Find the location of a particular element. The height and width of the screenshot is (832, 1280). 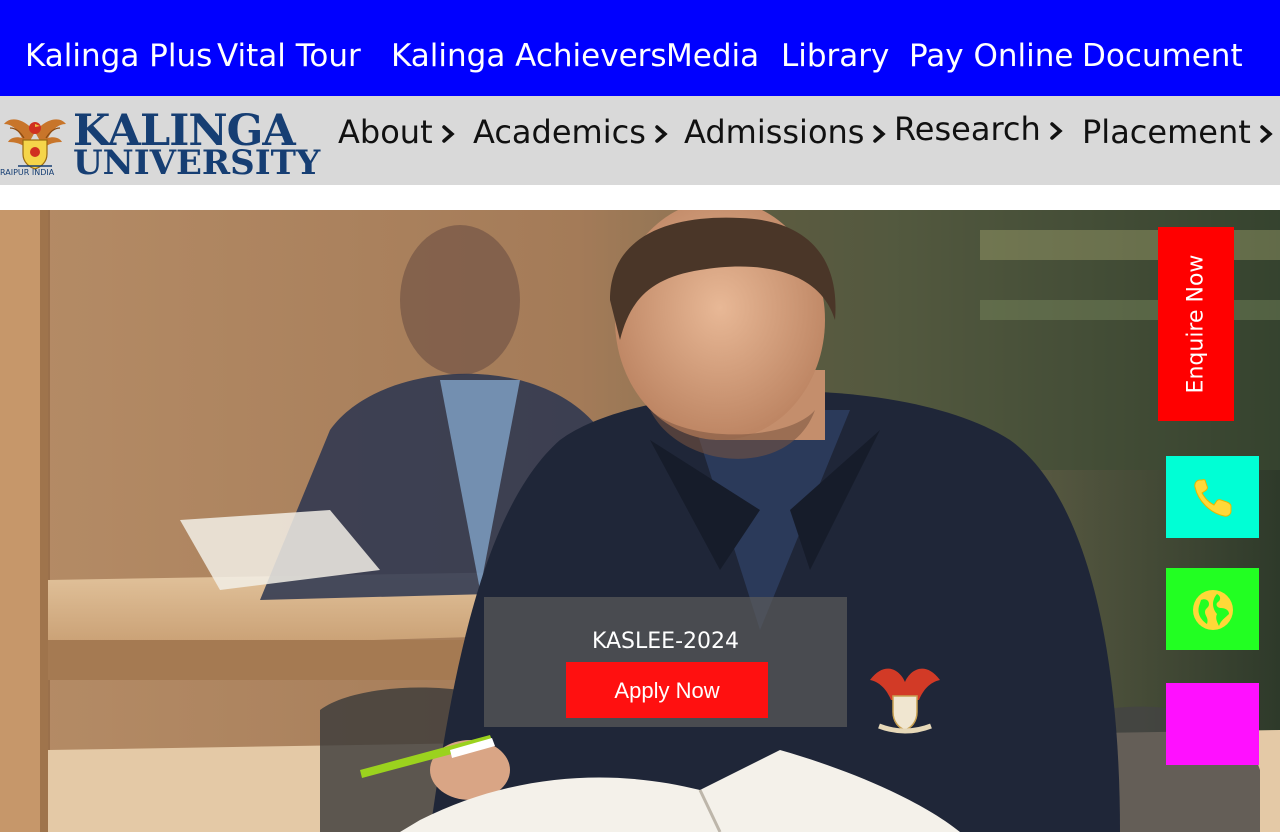

topbar-link-vital-tour: Vital Tour is located at coordinates (289, 56).